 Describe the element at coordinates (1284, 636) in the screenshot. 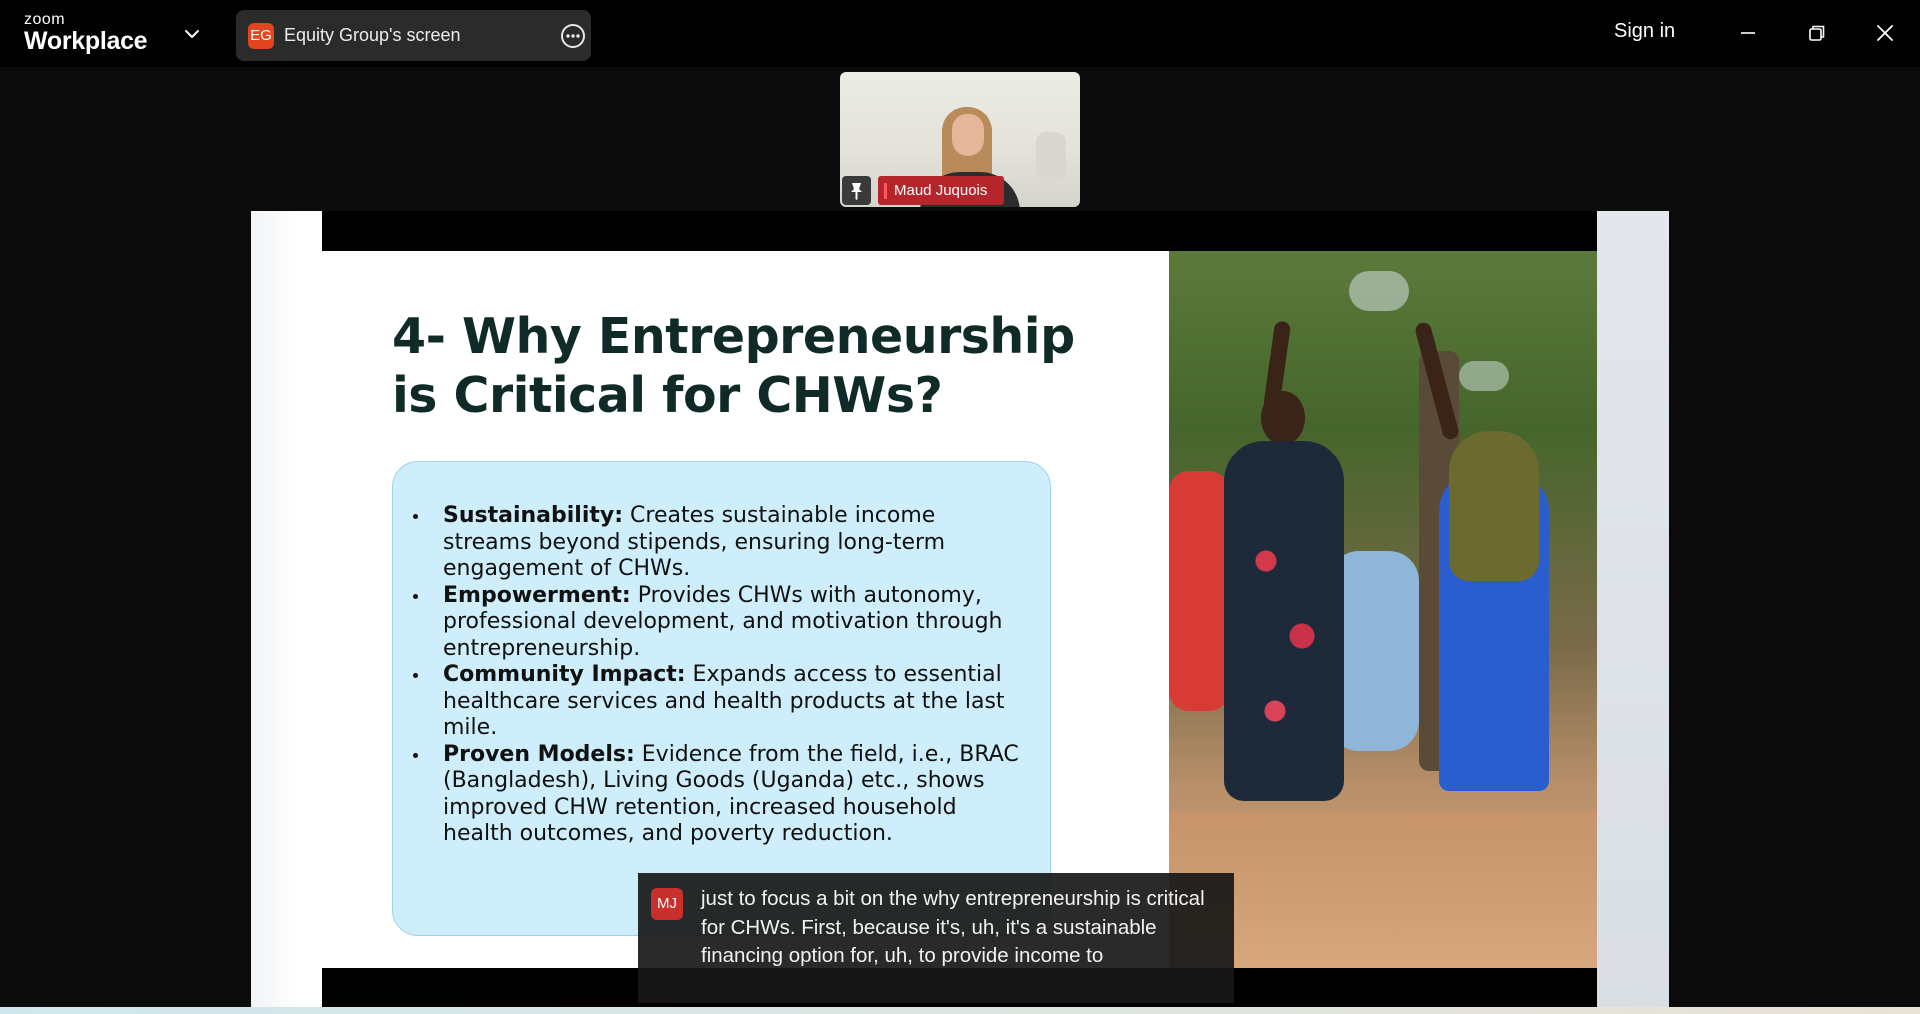

I see `photo-dress-pattern` at that location.